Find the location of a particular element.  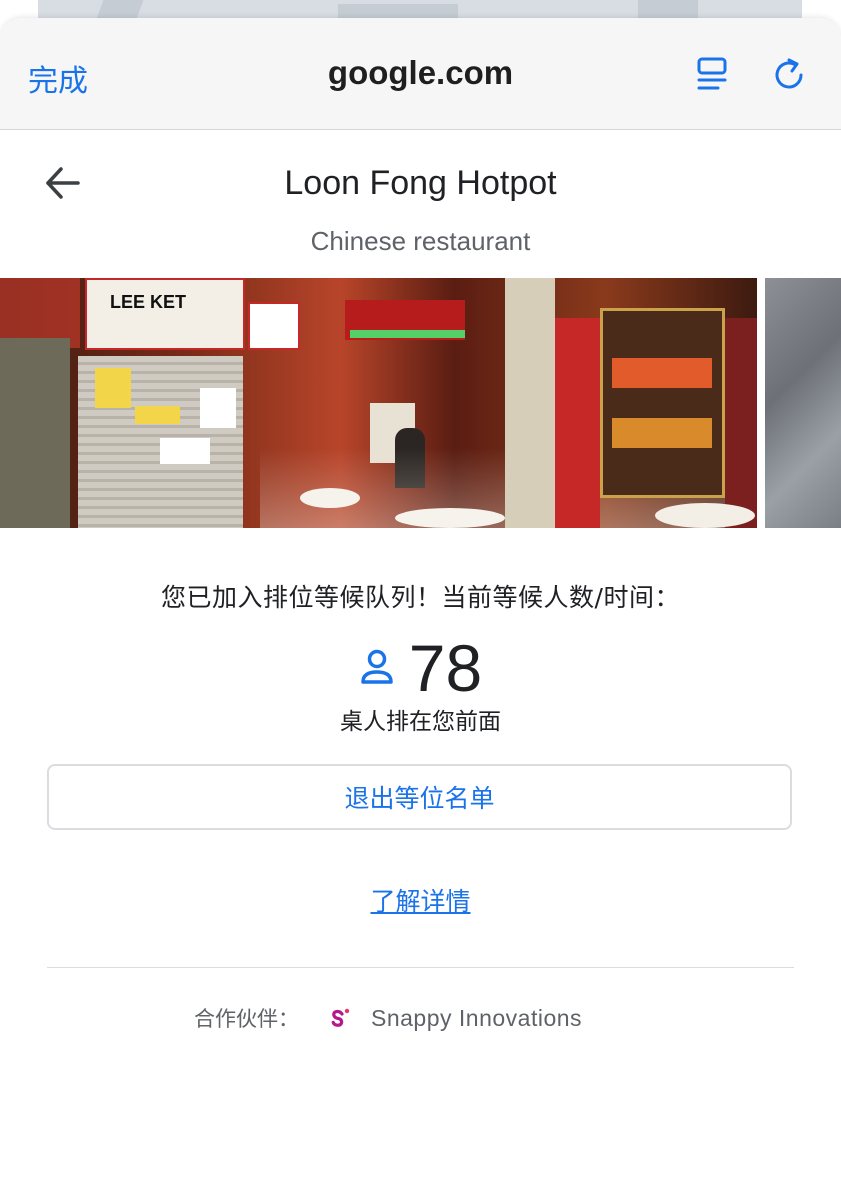

next-photo is located at coordinates (803, 403).